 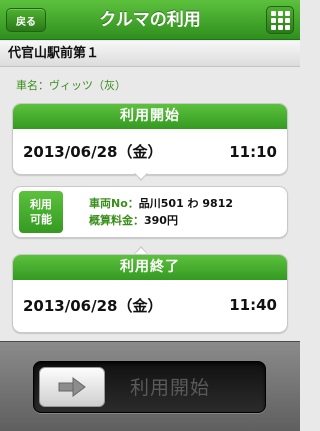 What do you see at coordinates (93, 152) in the screenshot?
I see `start-date: 2013/06/28（金）` at bounding box center [93, 152].